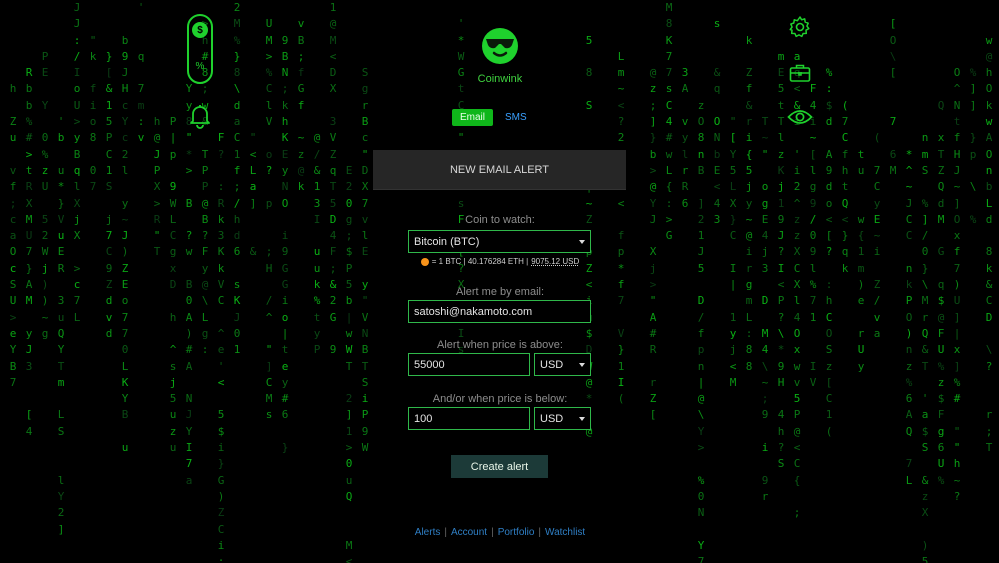 This screenshot has height=563, width=999. Describe the element at coordinates (29, 252) in the screenshot. I see `matrix-column: R b b % # > t R X M U 7 } A M y J 3 [ 4` at that location.